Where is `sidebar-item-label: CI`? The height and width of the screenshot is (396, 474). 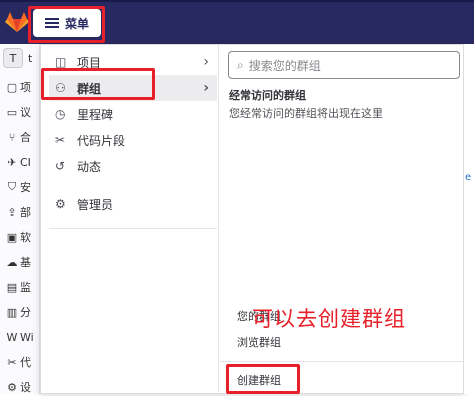 sidebar-item-label: CI is located at coordinates (25, 162).